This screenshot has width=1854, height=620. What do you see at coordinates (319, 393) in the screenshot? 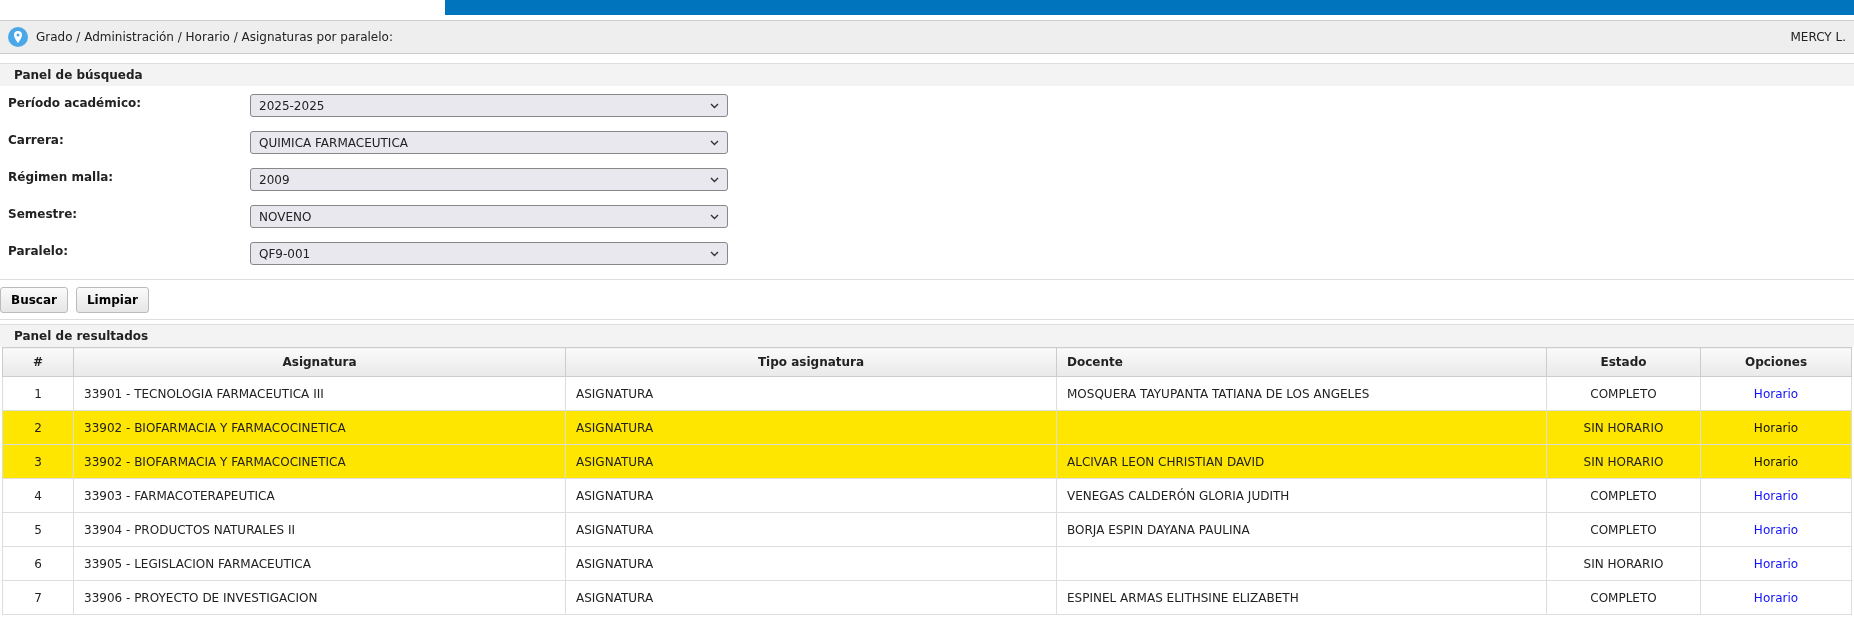
I see `table-cell: 33901 - TECNOLOGIA FARMACEUTICA III` at bounding box center [319, 393].